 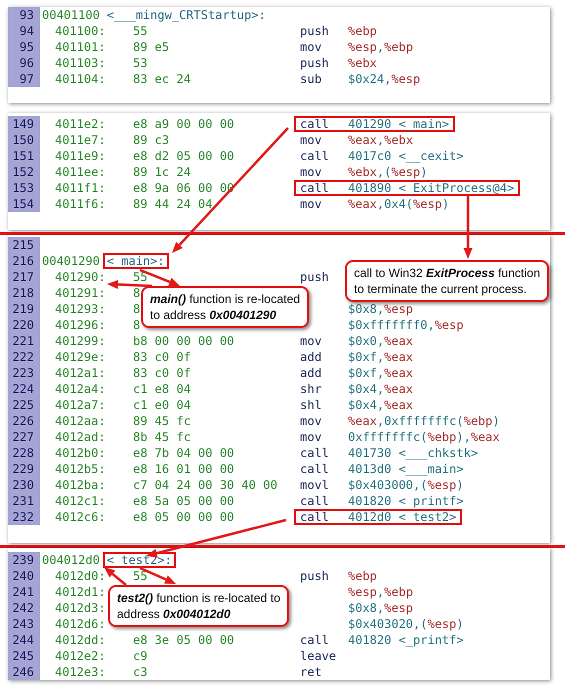 What do you see at coordinates (399, 124) in the screenshot?
I see `instruction-operands: 401290 <_main>` at bounding box center [399, 124].